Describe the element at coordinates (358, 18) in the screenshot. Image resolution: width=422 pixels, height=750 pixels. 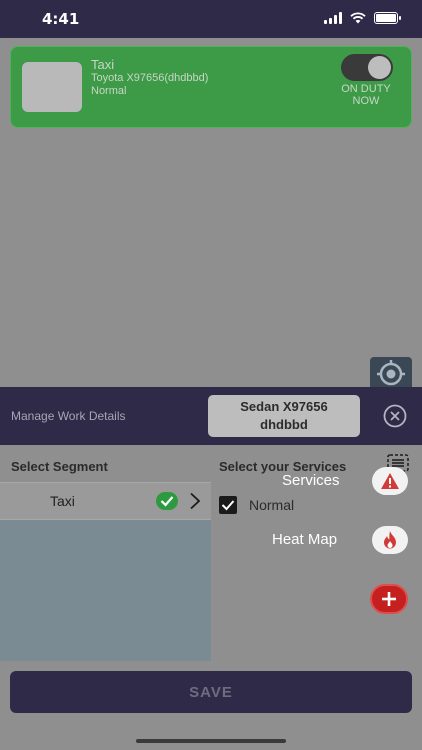
I see `wifi-icon` at that location.